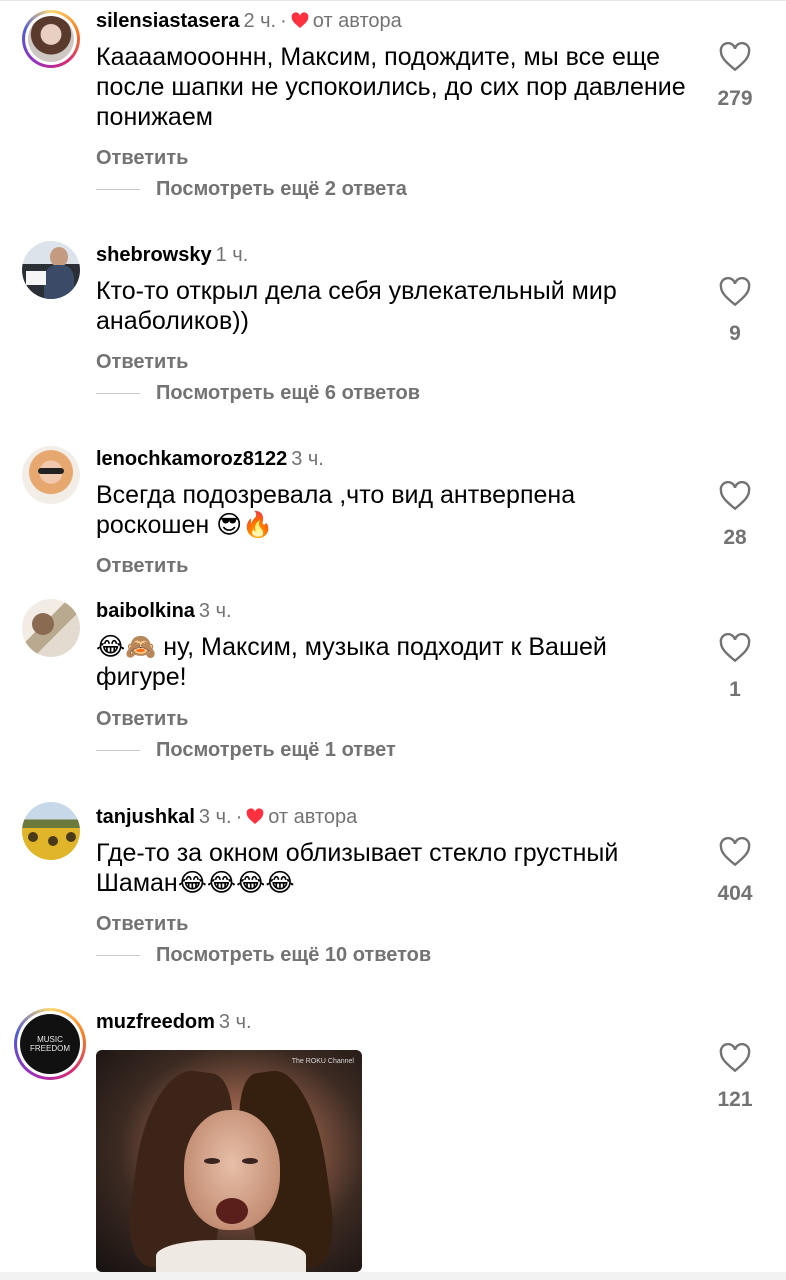 The width and height of the screenshot is (786, 1280). I want to click on comment-meta: lenochkamoroz8122 3 ч., so click(210, 459).